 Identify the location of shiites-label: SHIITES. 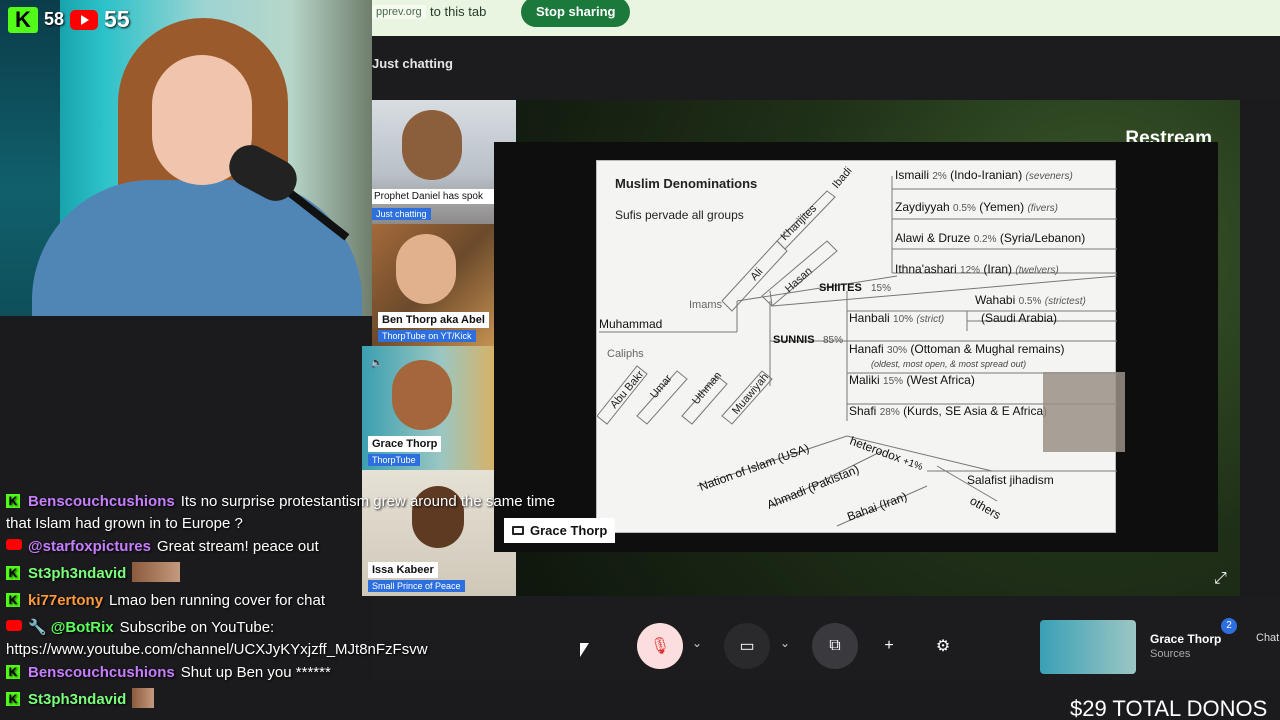
(840, 288).